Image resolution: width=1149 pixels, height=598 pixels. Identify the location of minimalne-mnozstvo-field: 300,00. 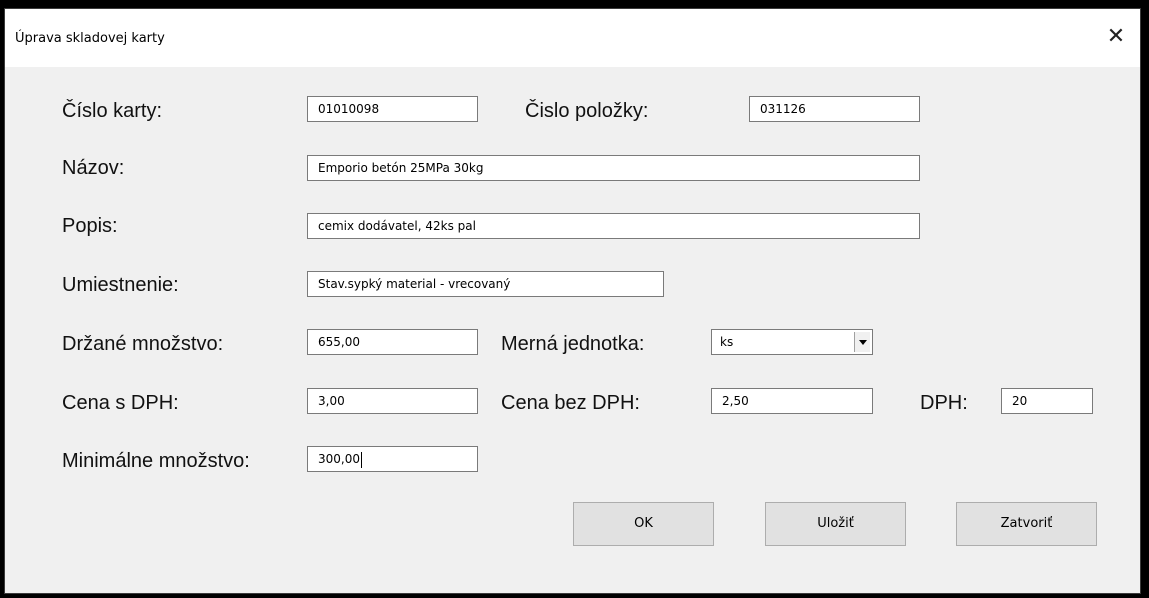
(392, 459).